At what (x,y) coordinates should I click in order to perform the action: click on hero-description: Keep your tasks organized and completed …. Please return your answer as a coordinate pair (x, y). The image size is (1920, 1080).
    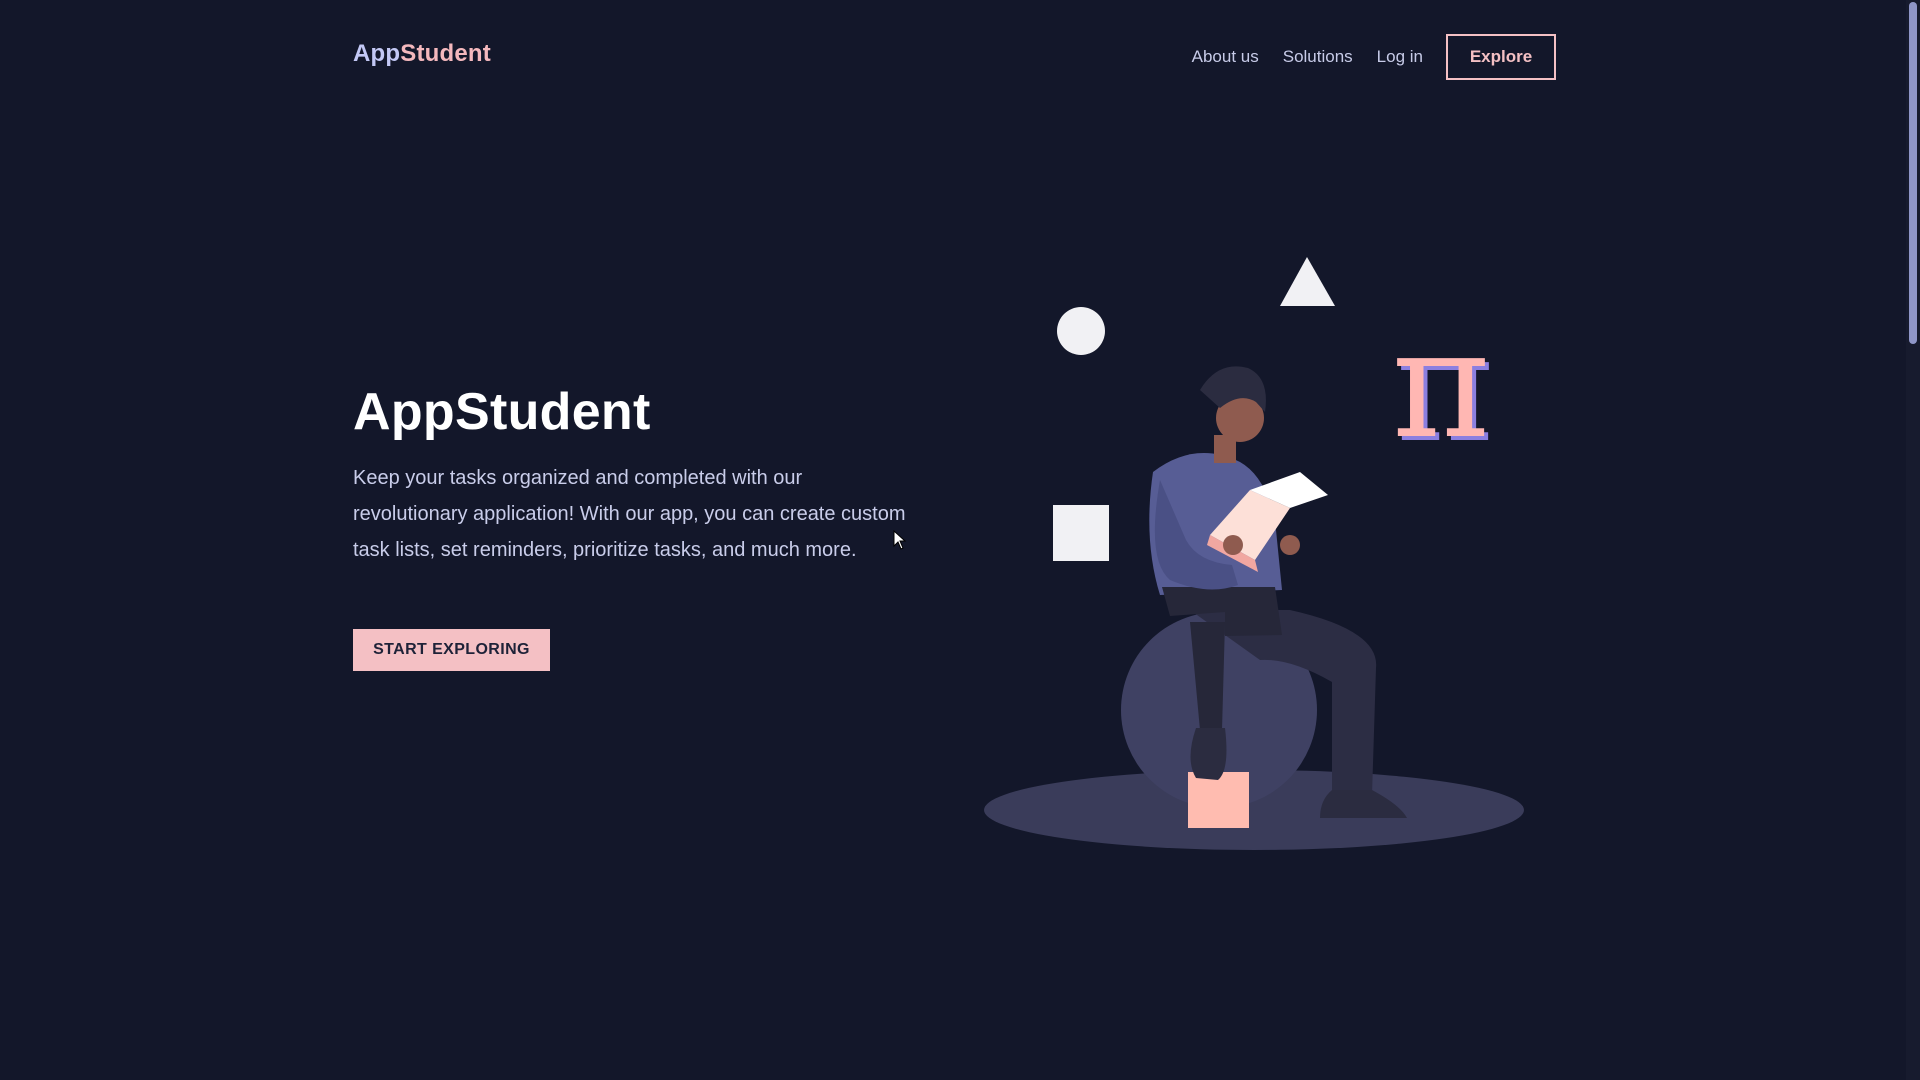
    Looking at the image, I should click on (629, 514).